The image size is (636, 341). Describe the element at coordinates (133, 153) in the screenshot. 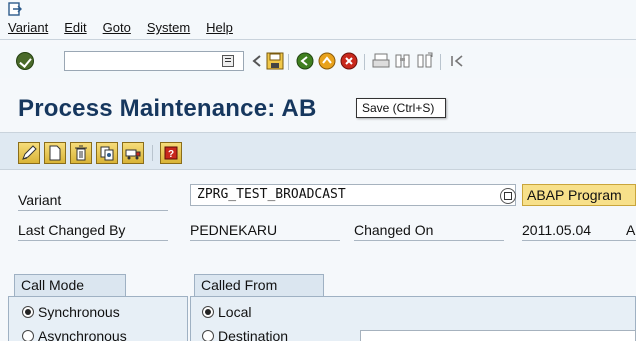

I see `transport-icon` at that location.